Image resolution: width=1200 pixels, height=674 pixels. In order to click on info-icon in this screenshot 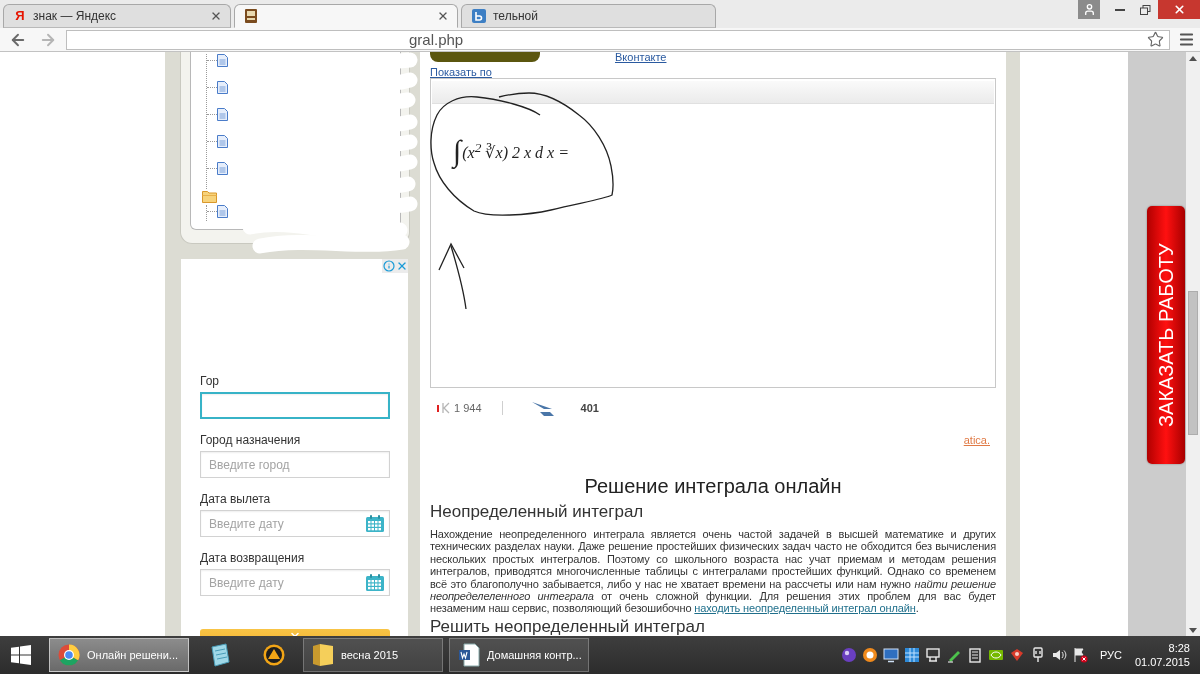, I will do `click(388, 266)`.